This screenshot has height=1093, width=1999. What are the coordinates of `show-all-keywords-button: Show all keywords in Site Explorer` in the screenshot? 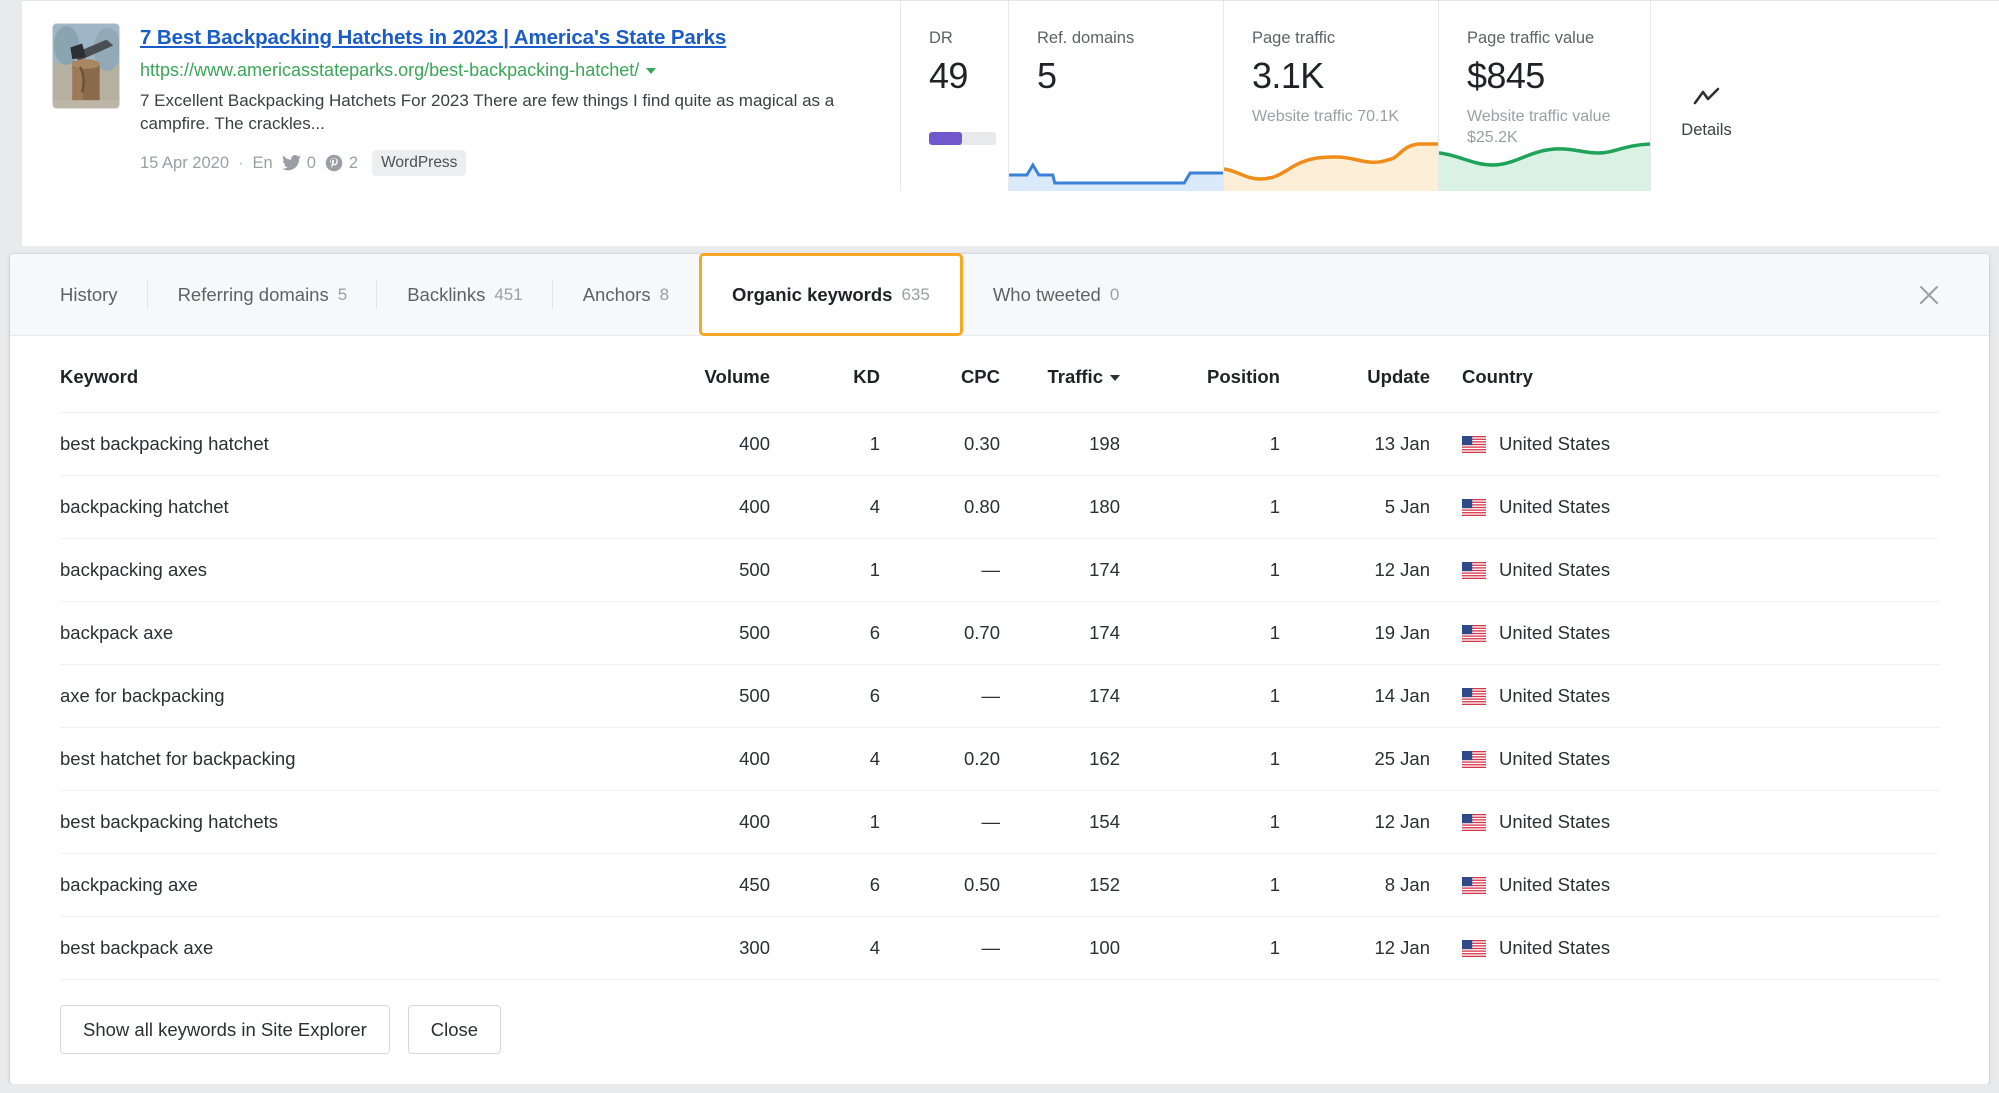 It's located at (225, 1029).